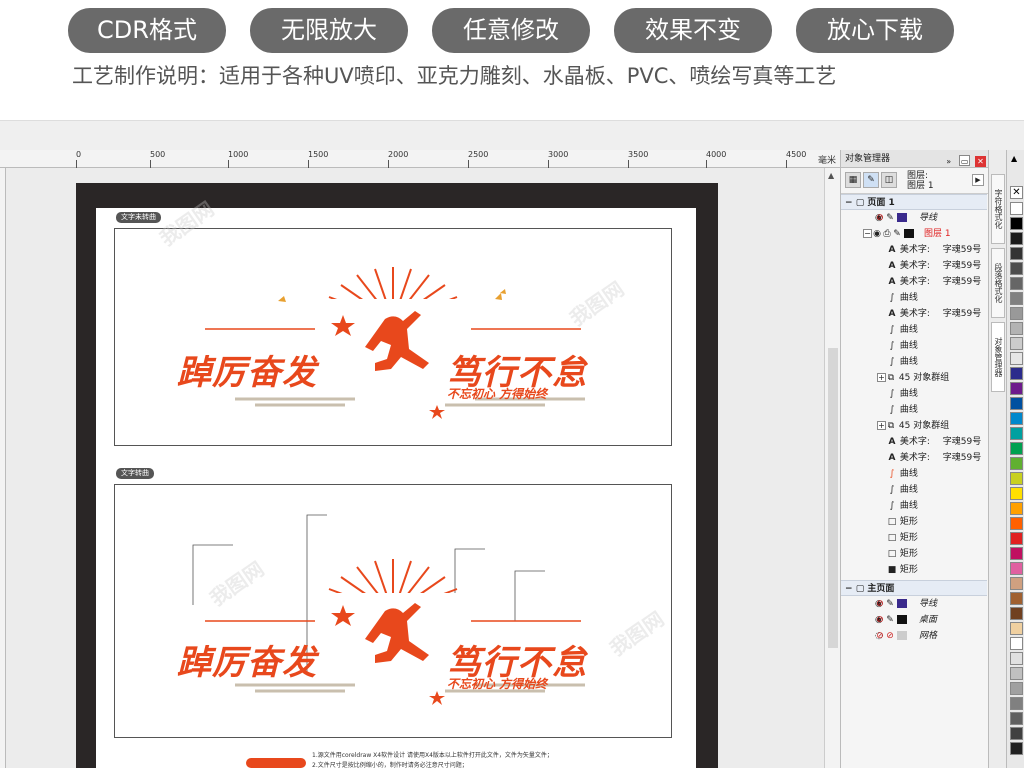  Describe the element at coordinates (1014, 158) in the screenshot. I see `palette-up-arrow-icon: ▲` at that location.